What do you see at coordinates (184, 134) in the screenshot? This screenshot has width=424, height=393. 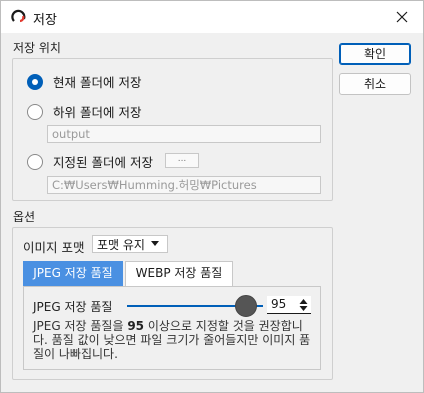 I see `subfolder-name-field: output` at bounding box center [184, 134].